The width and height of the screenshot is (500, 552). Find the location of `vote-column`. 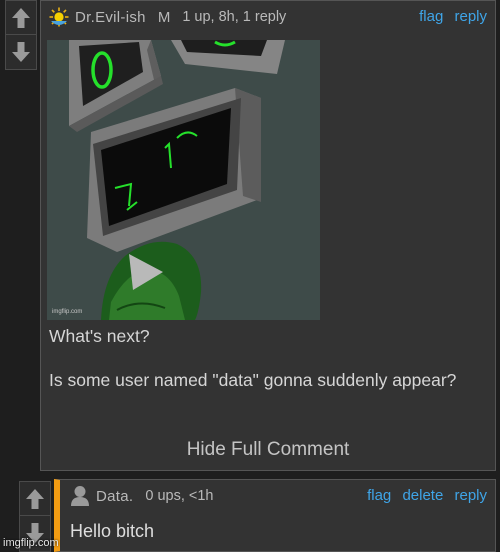

vote-column is located at coordinates (21, 35).